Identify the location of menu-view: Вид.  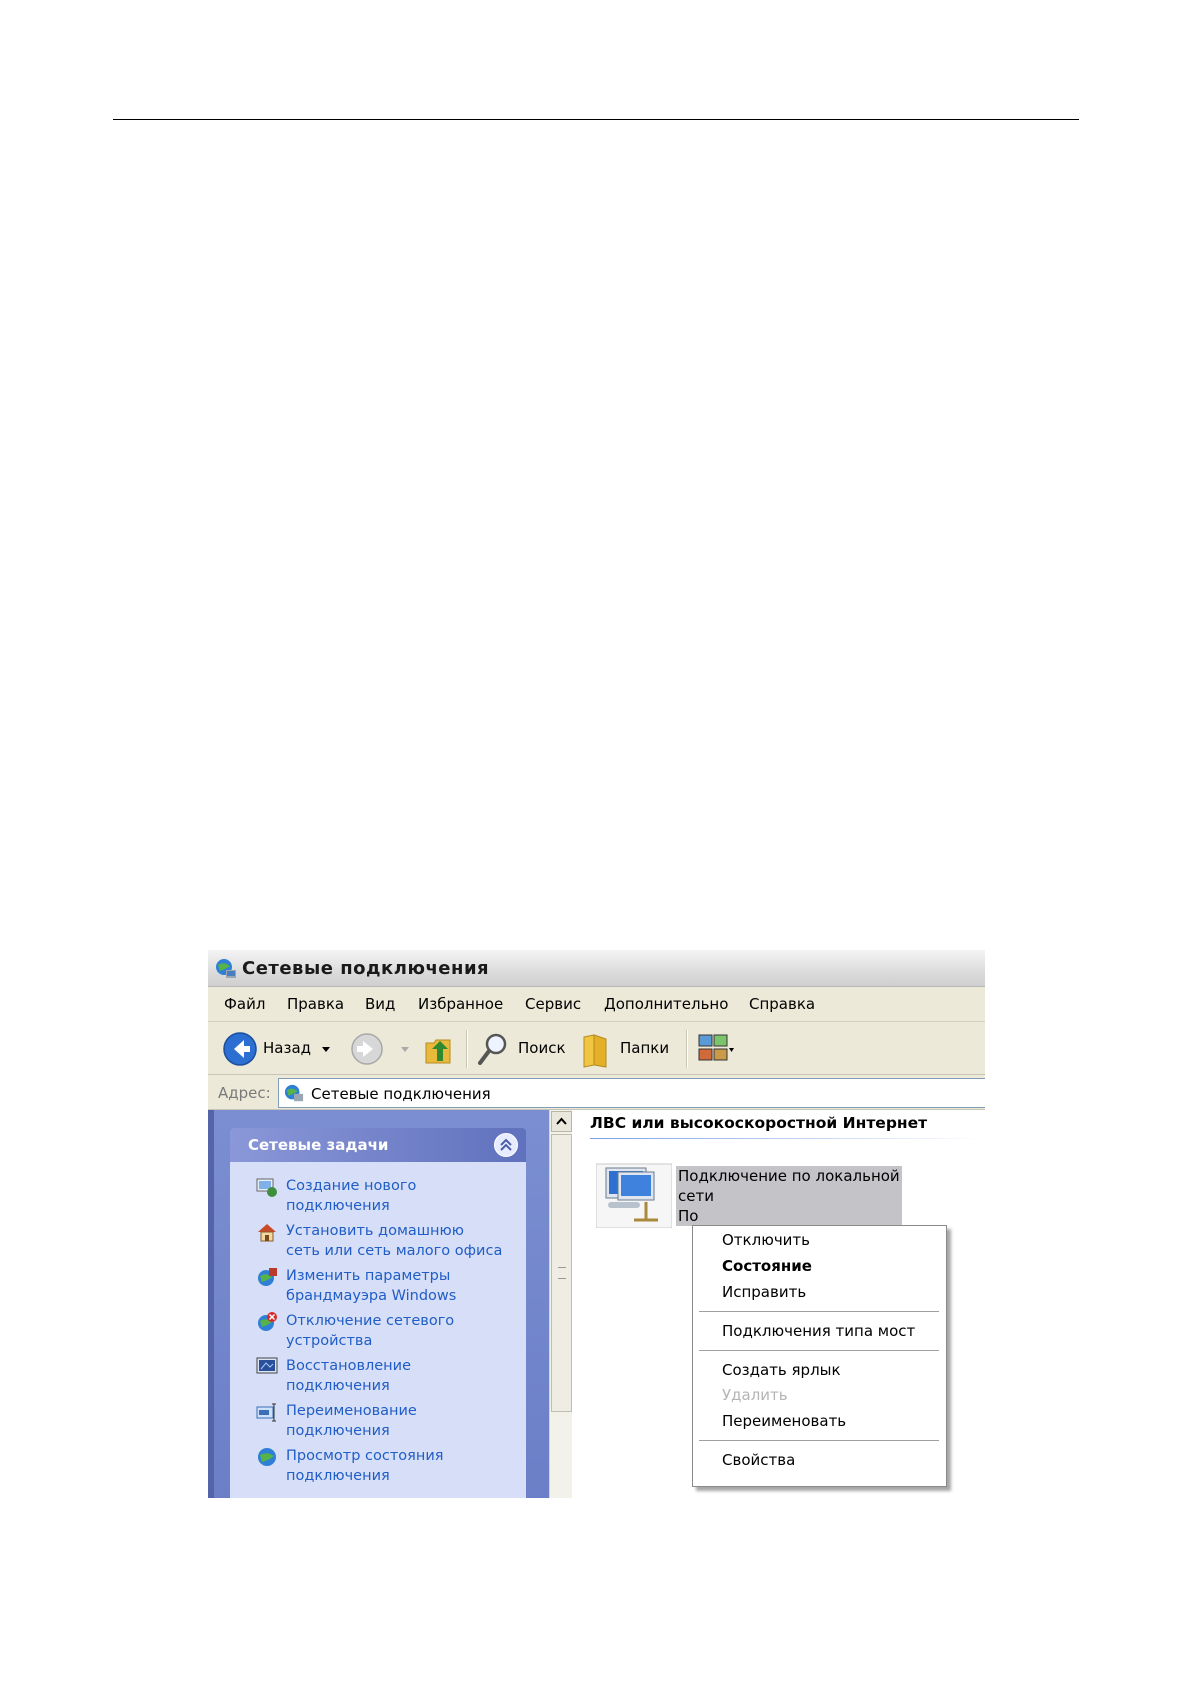
(380, 1004).